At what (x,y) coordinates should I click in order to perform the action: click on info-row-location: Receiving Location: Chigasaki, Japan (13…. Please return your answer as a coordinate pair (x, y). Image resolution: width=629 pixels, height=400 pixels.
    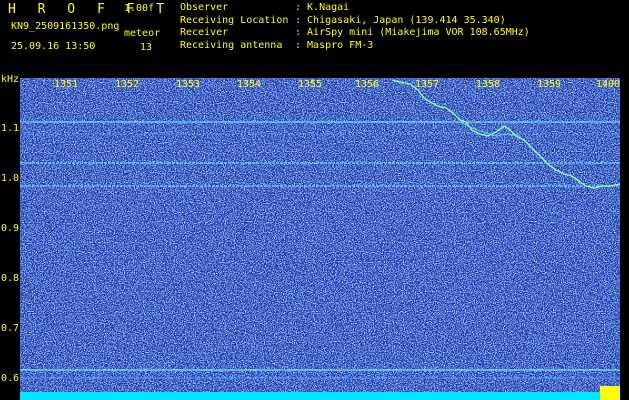
    Looking at the image, I should click on (343, 20).